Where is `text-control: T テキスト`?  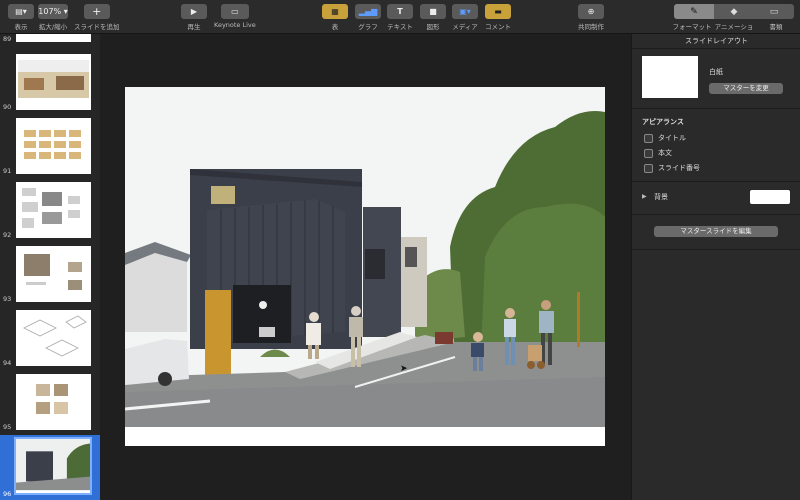
text-control: T テキスト is located at coordinates (400, 17).